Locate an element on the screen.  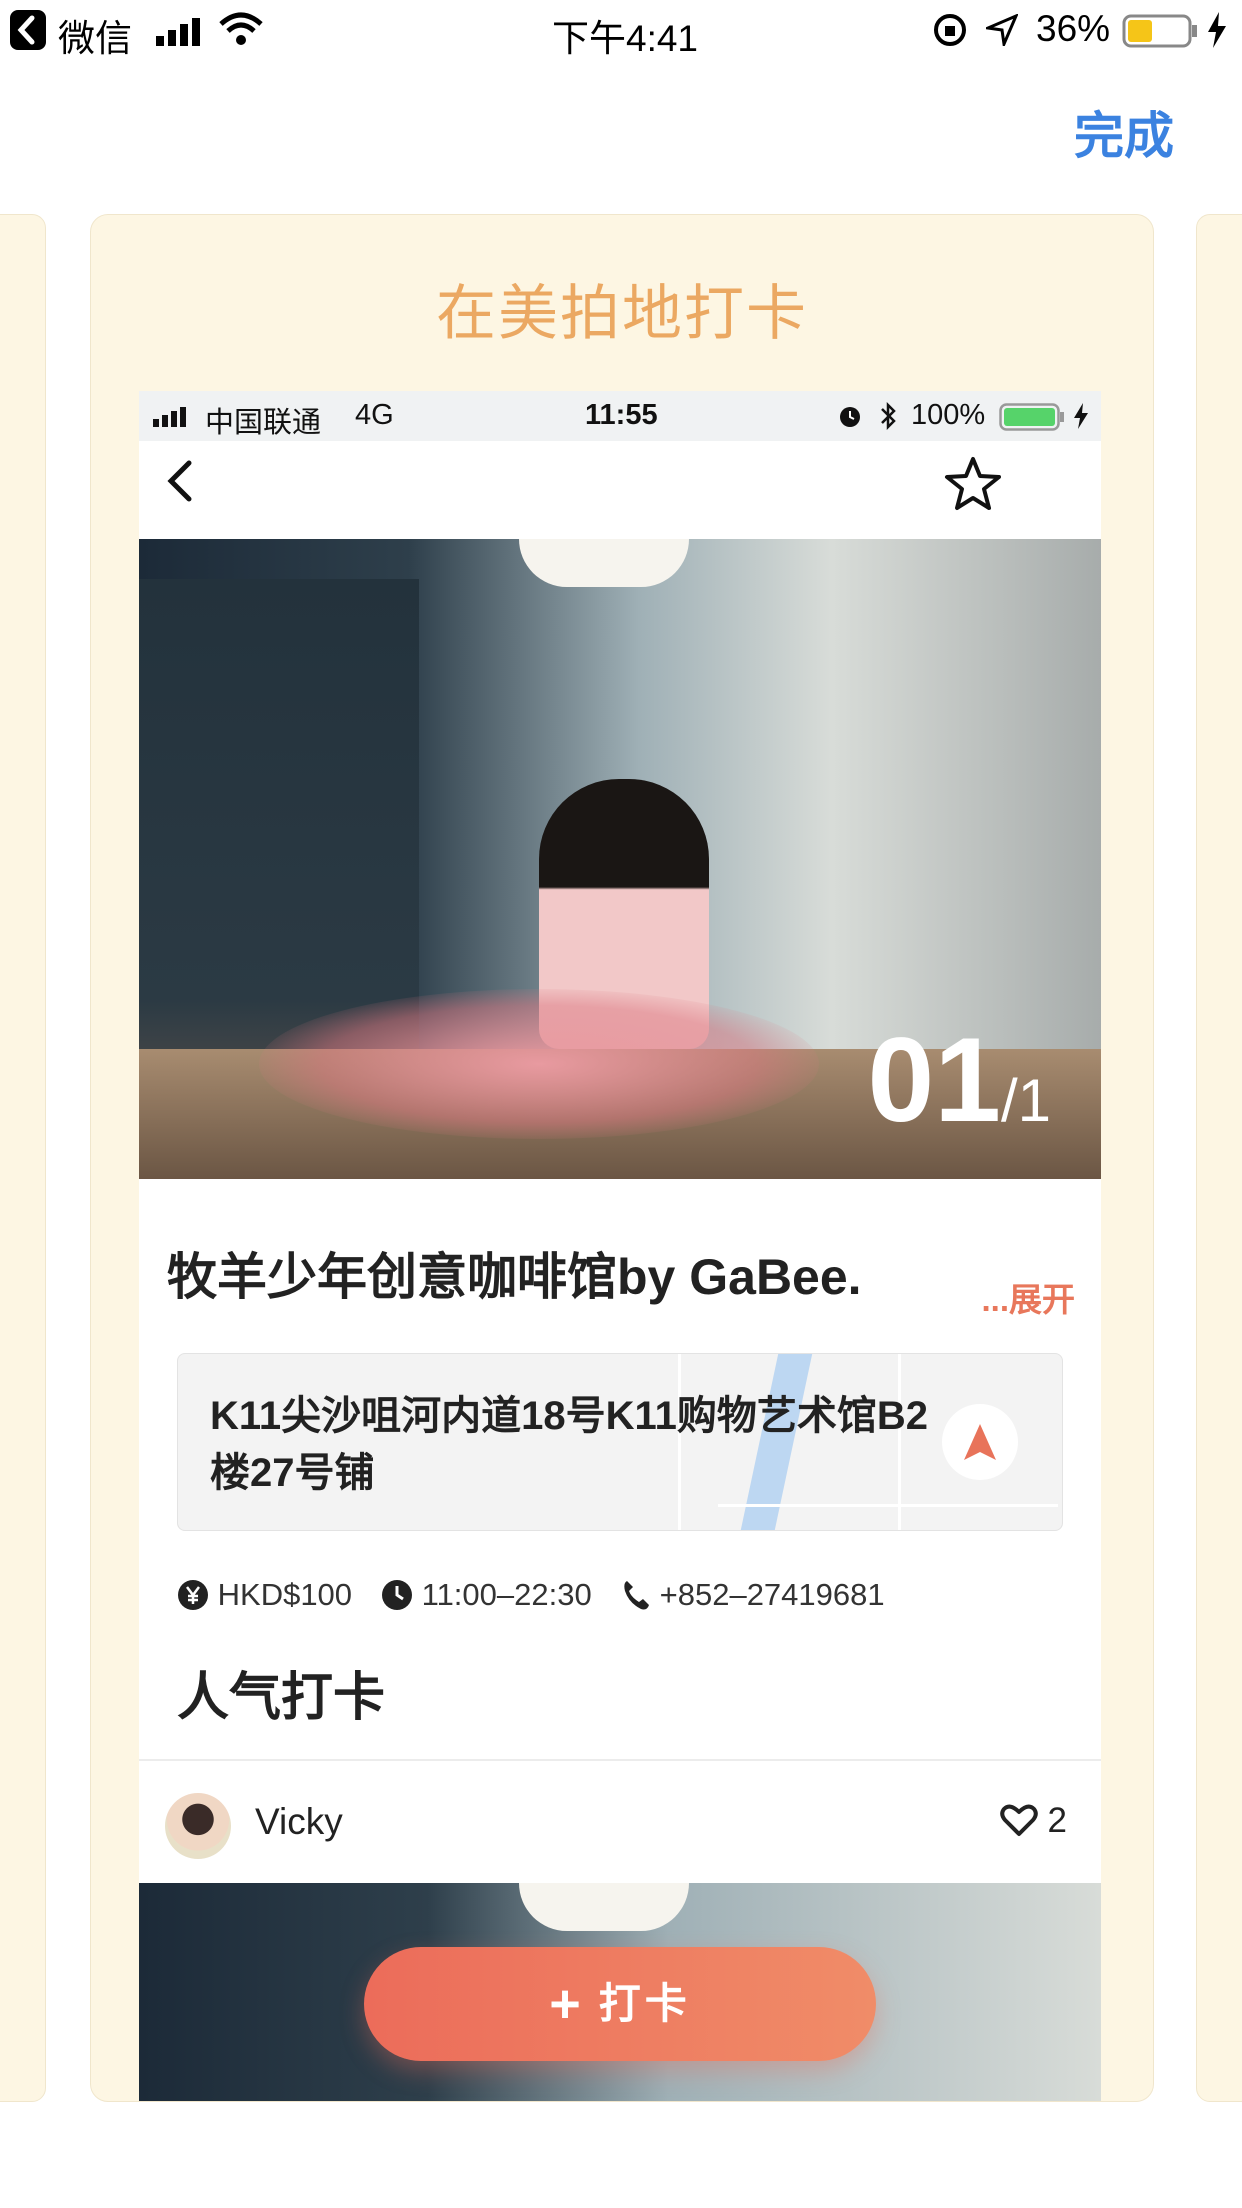
like-button: 2 is located at coordinates (1033, 1821).